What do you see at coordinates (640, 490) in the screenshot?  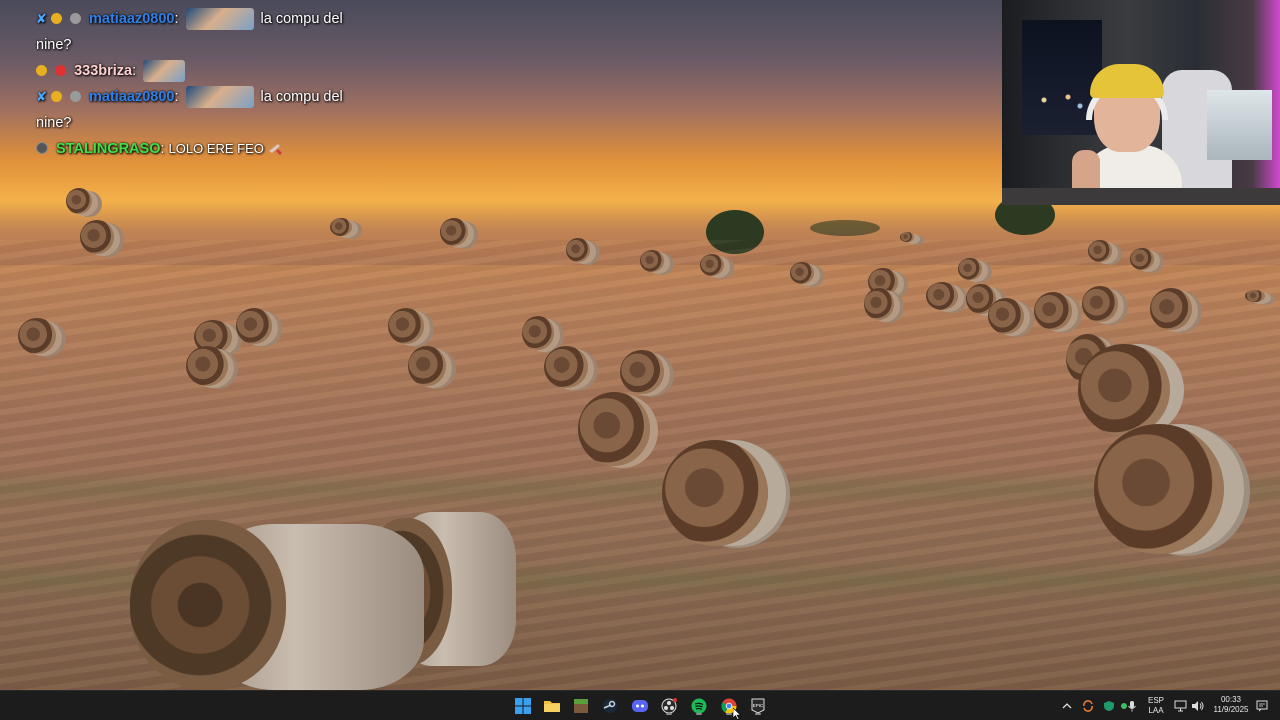 I see `field-green-band` at bounding box center [640, 490].